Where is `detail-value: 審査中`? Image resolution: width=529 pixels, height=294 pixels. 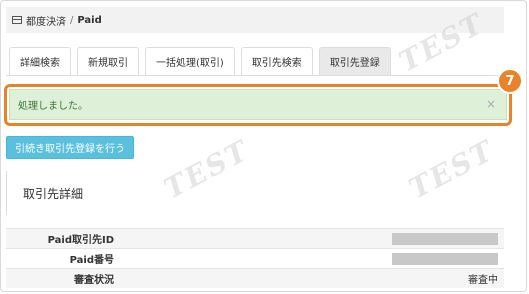 detail-value: 審査中 is located at coordinates (483, 280).